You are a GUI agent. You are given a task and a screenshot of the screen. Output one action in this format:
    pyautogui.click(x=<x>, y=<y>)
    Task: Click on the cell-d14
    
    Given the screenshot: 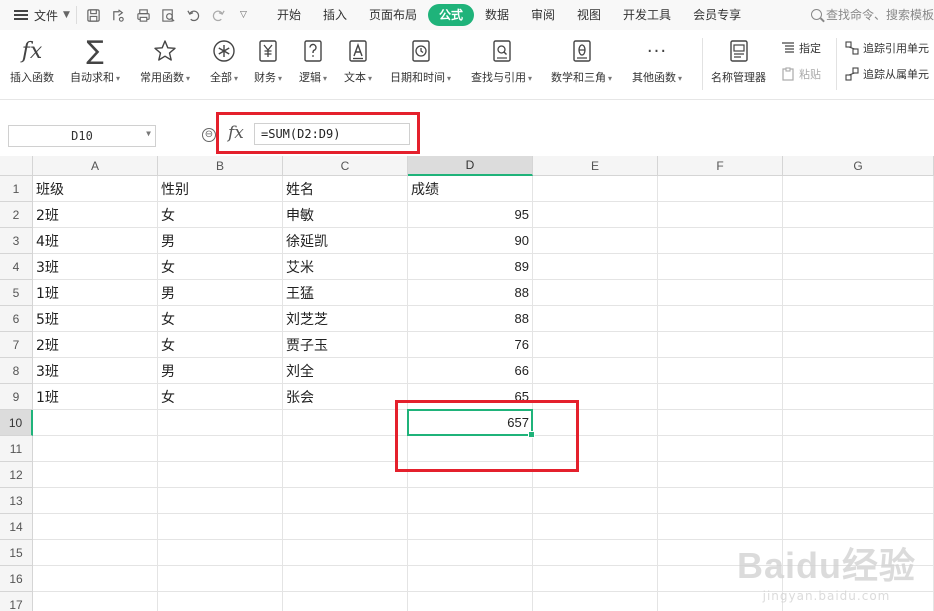 What is the action you would take?
    pyautogui.click(x=470, y=527)
    